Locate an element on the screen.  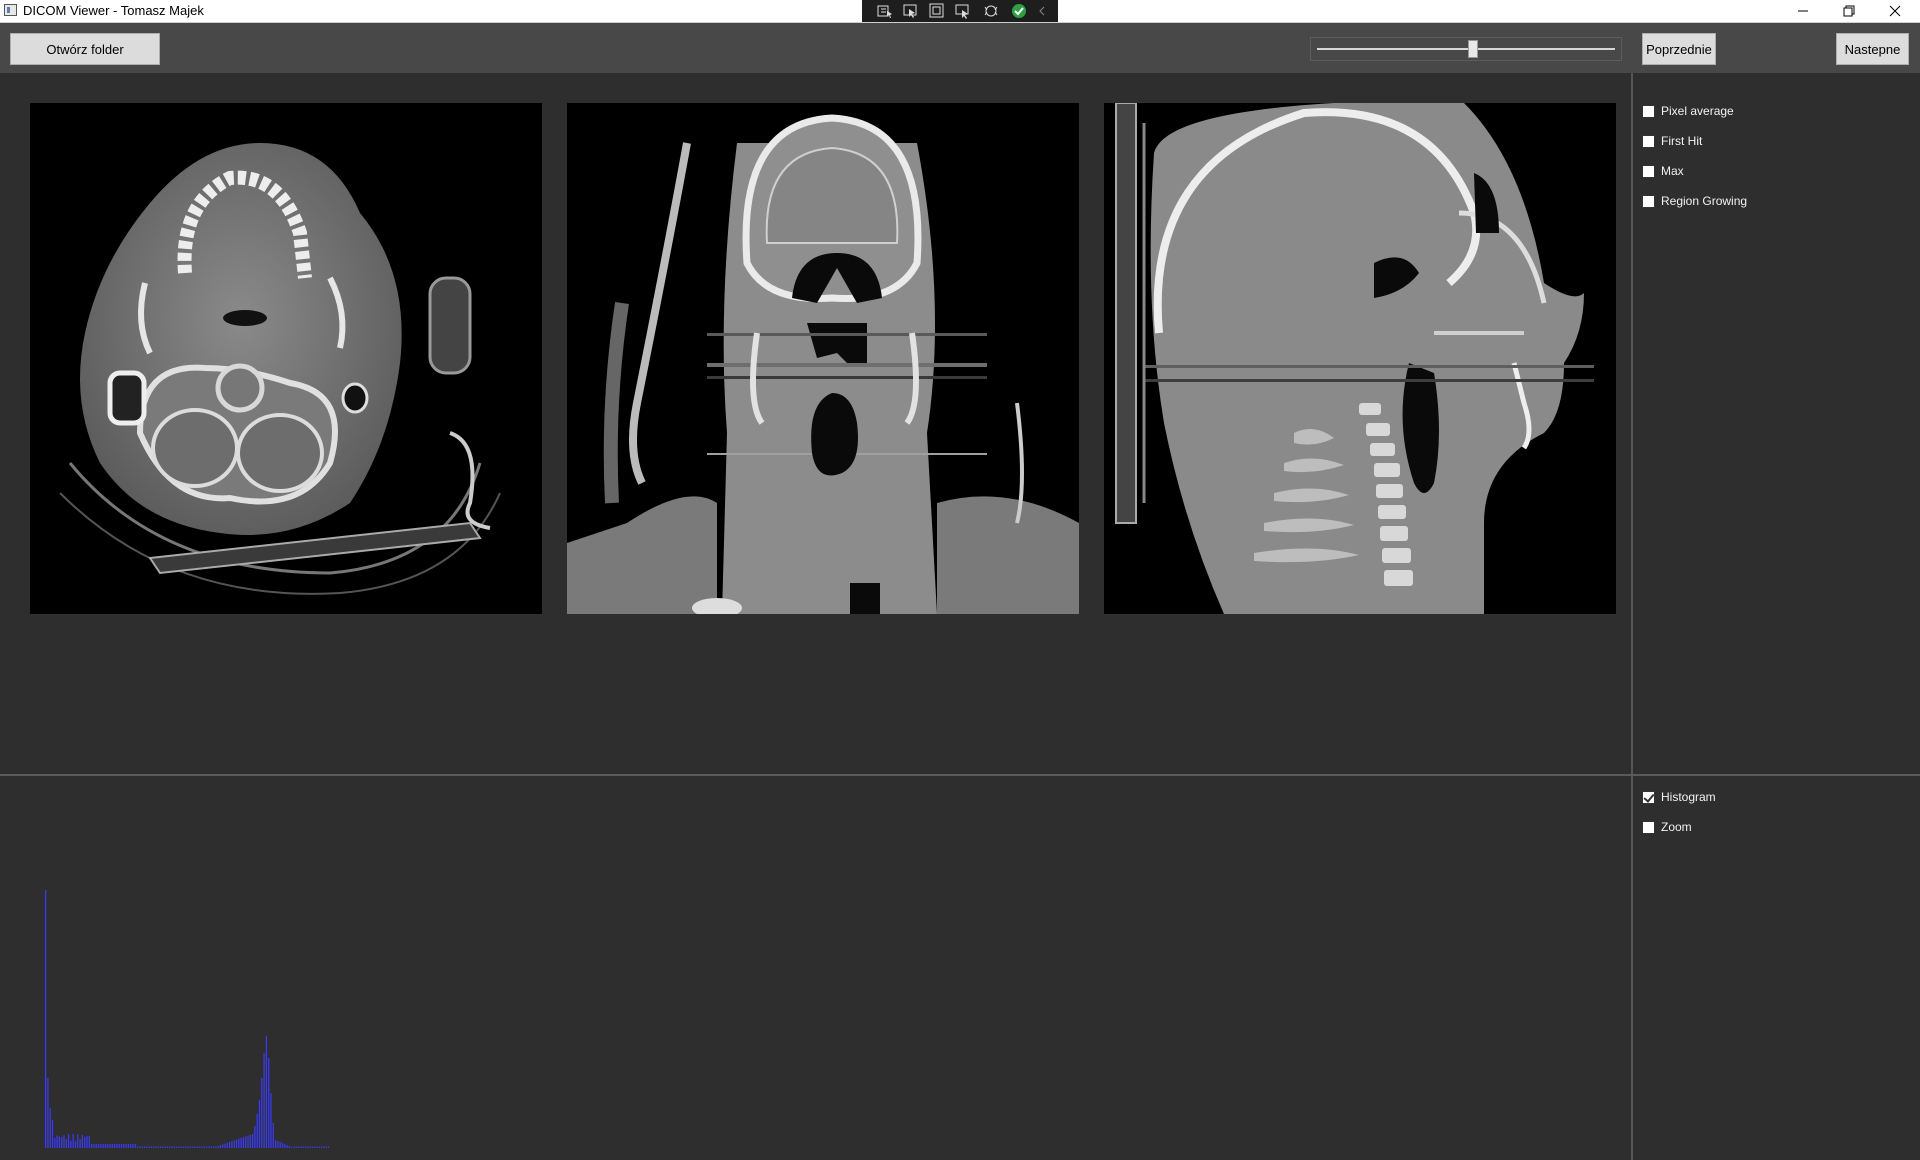
restore-icon is located at coordinates (1849, 11).